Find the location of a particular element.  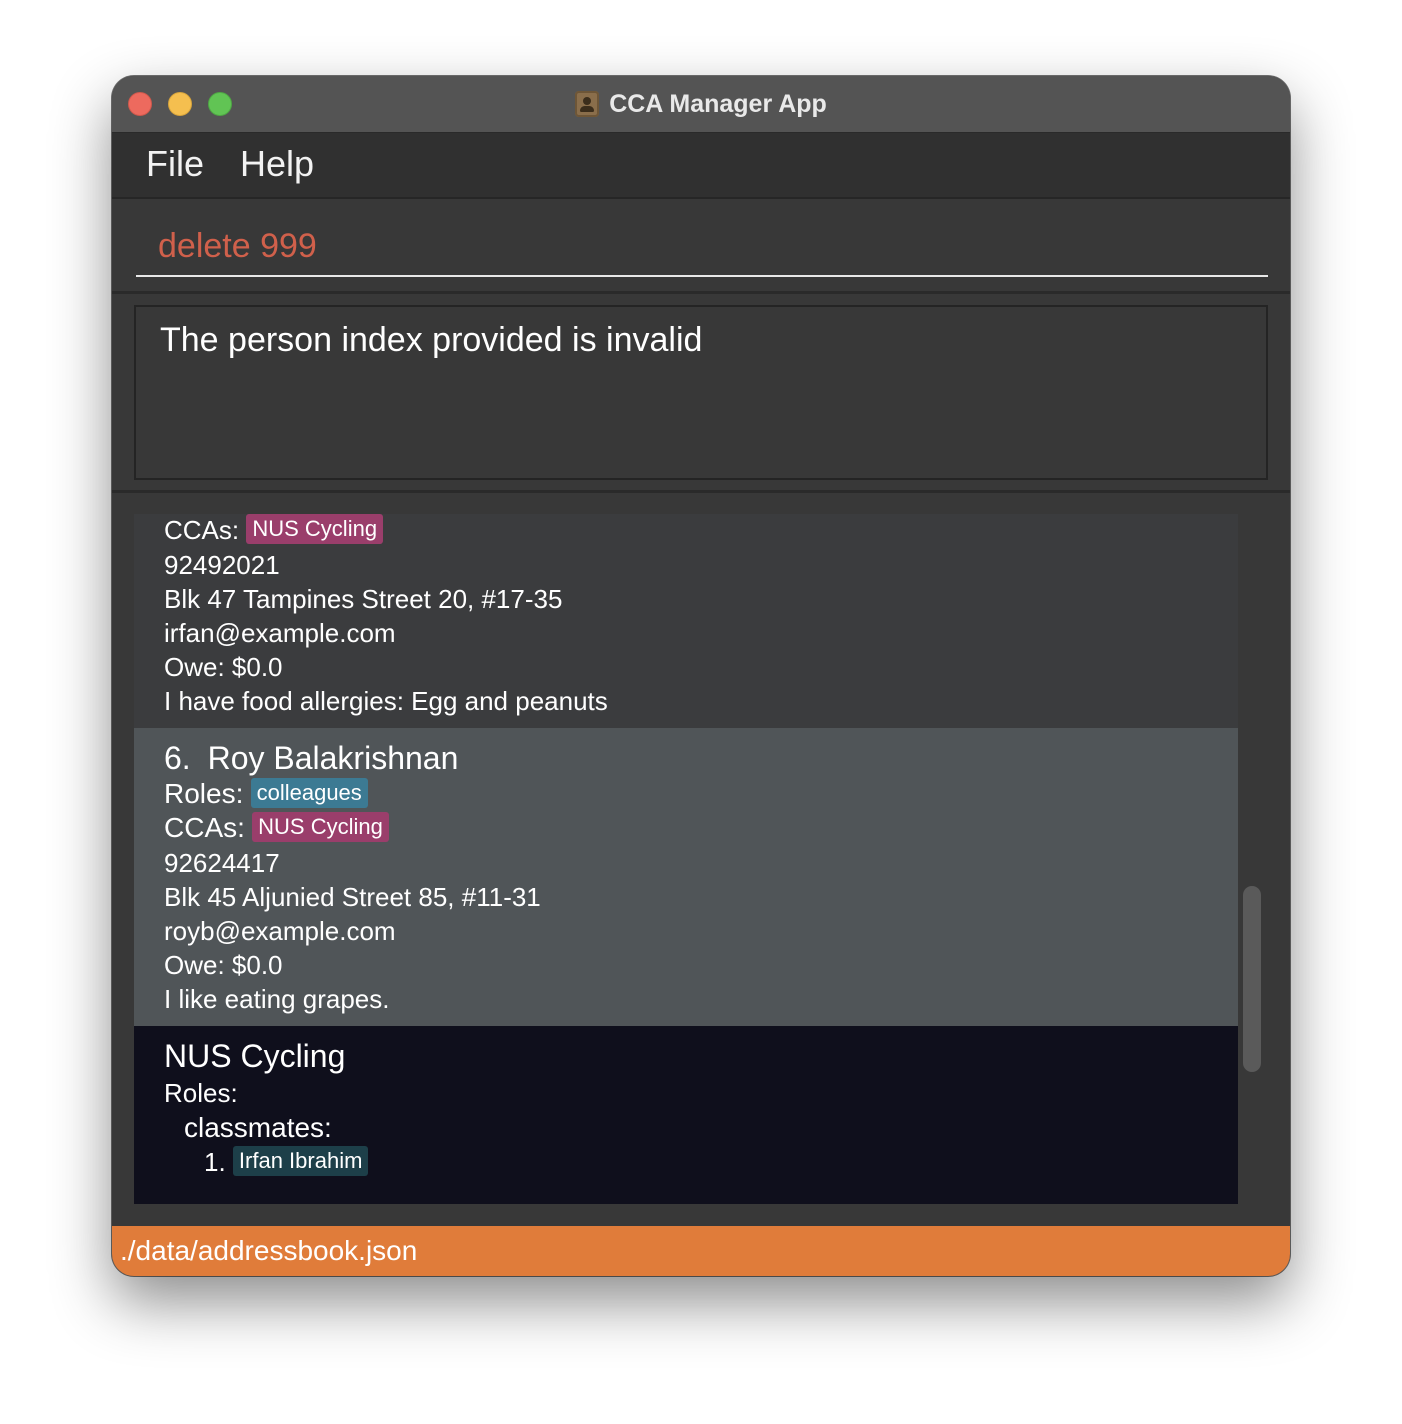

title-group: CCA Manager App is located at coordinates (701, 104).